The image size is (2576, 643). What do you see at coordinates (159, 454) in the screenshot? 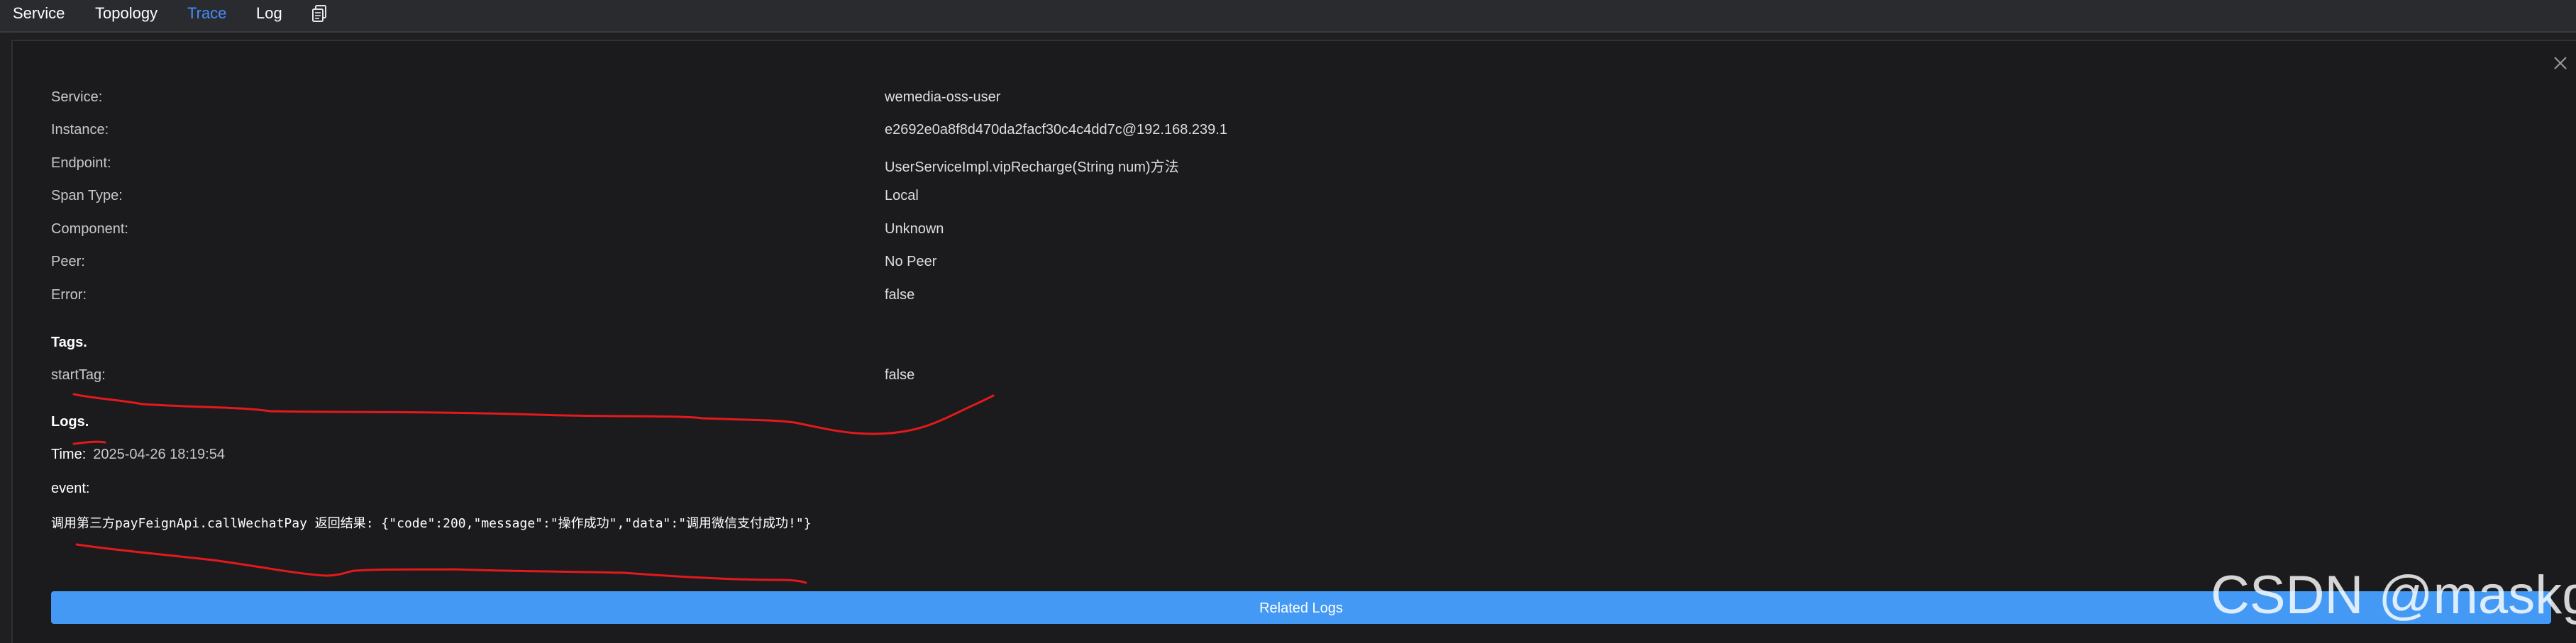
I see `log-time-value: 2025-04-26 18:19:54` at bounding box center [159, 454].